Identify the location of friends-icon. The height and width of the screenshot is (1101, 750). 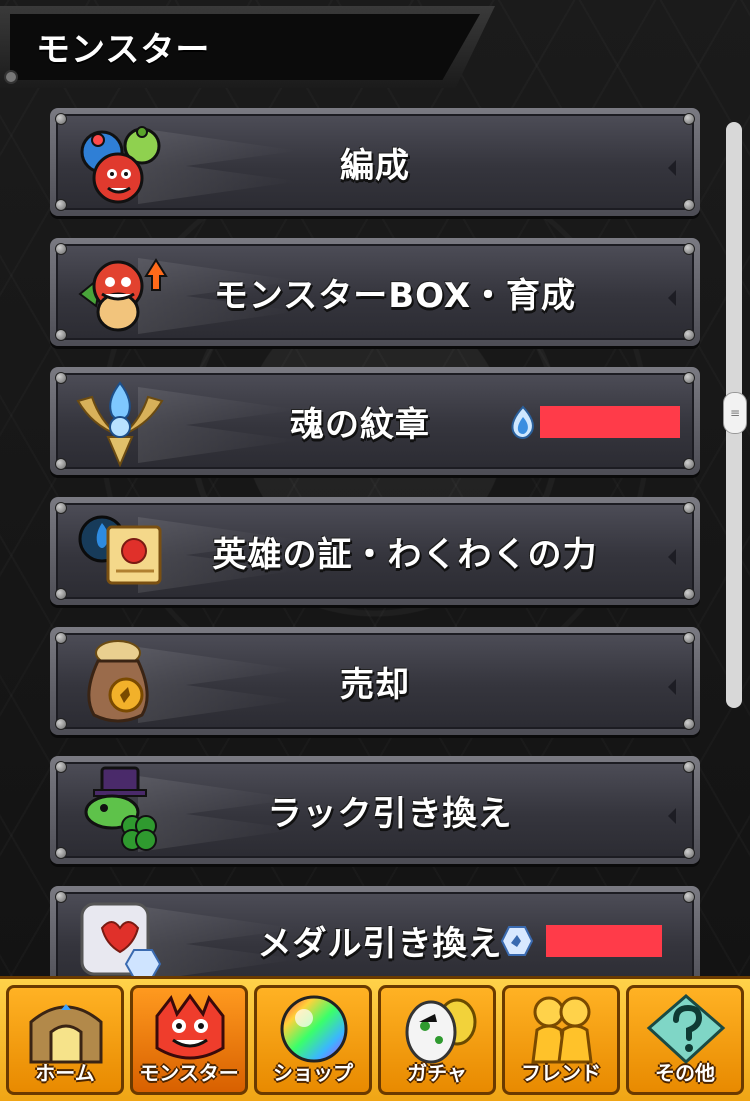
(562, 1030).